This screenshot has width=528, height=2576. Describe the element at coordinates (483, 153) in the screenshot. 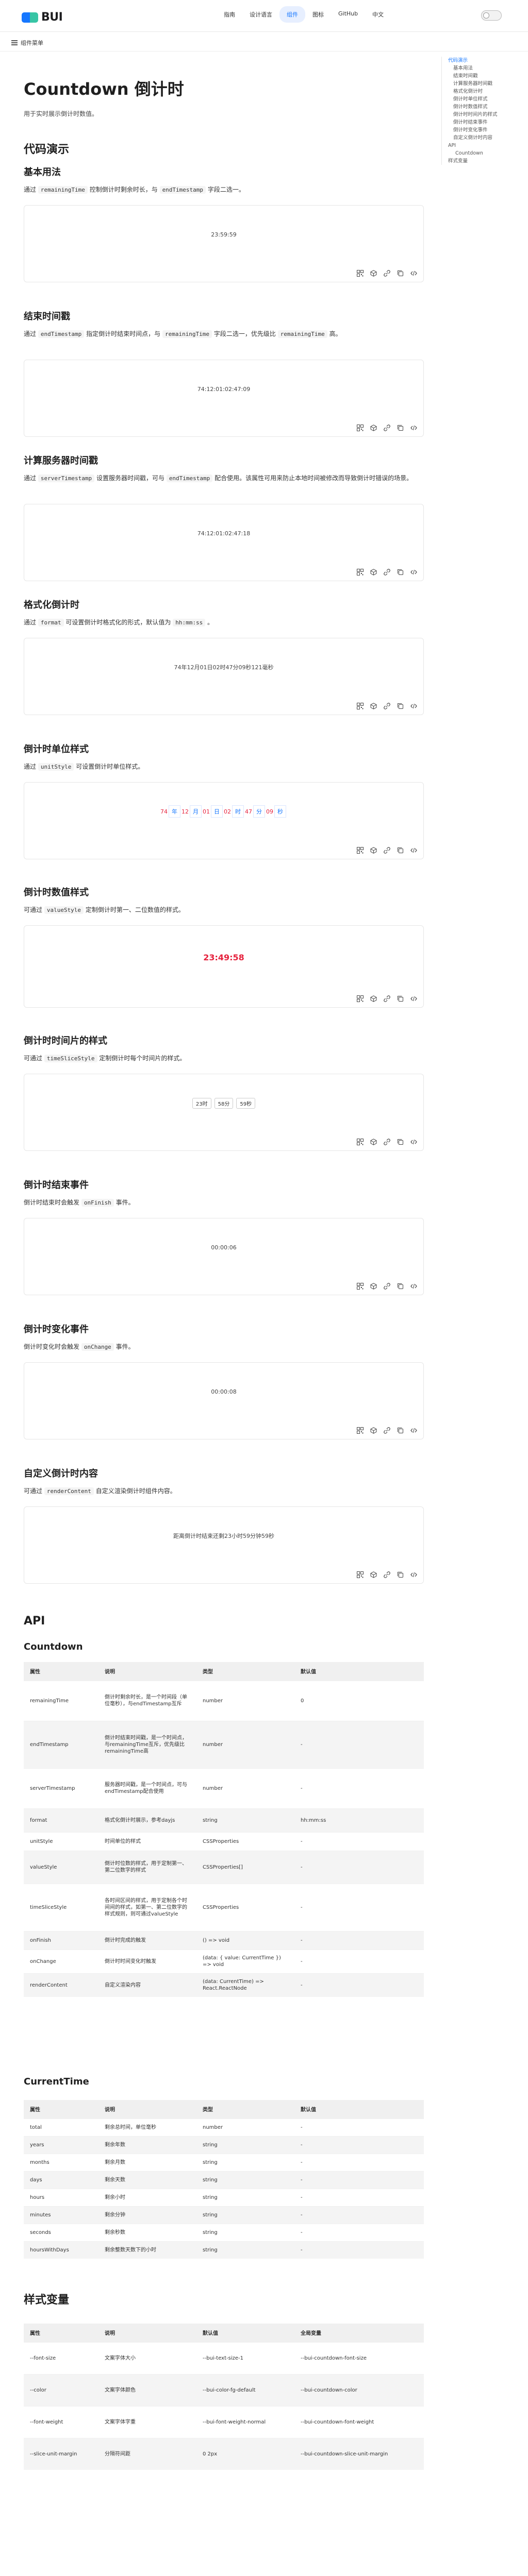

I see `toc-item: Countdown` at that location.